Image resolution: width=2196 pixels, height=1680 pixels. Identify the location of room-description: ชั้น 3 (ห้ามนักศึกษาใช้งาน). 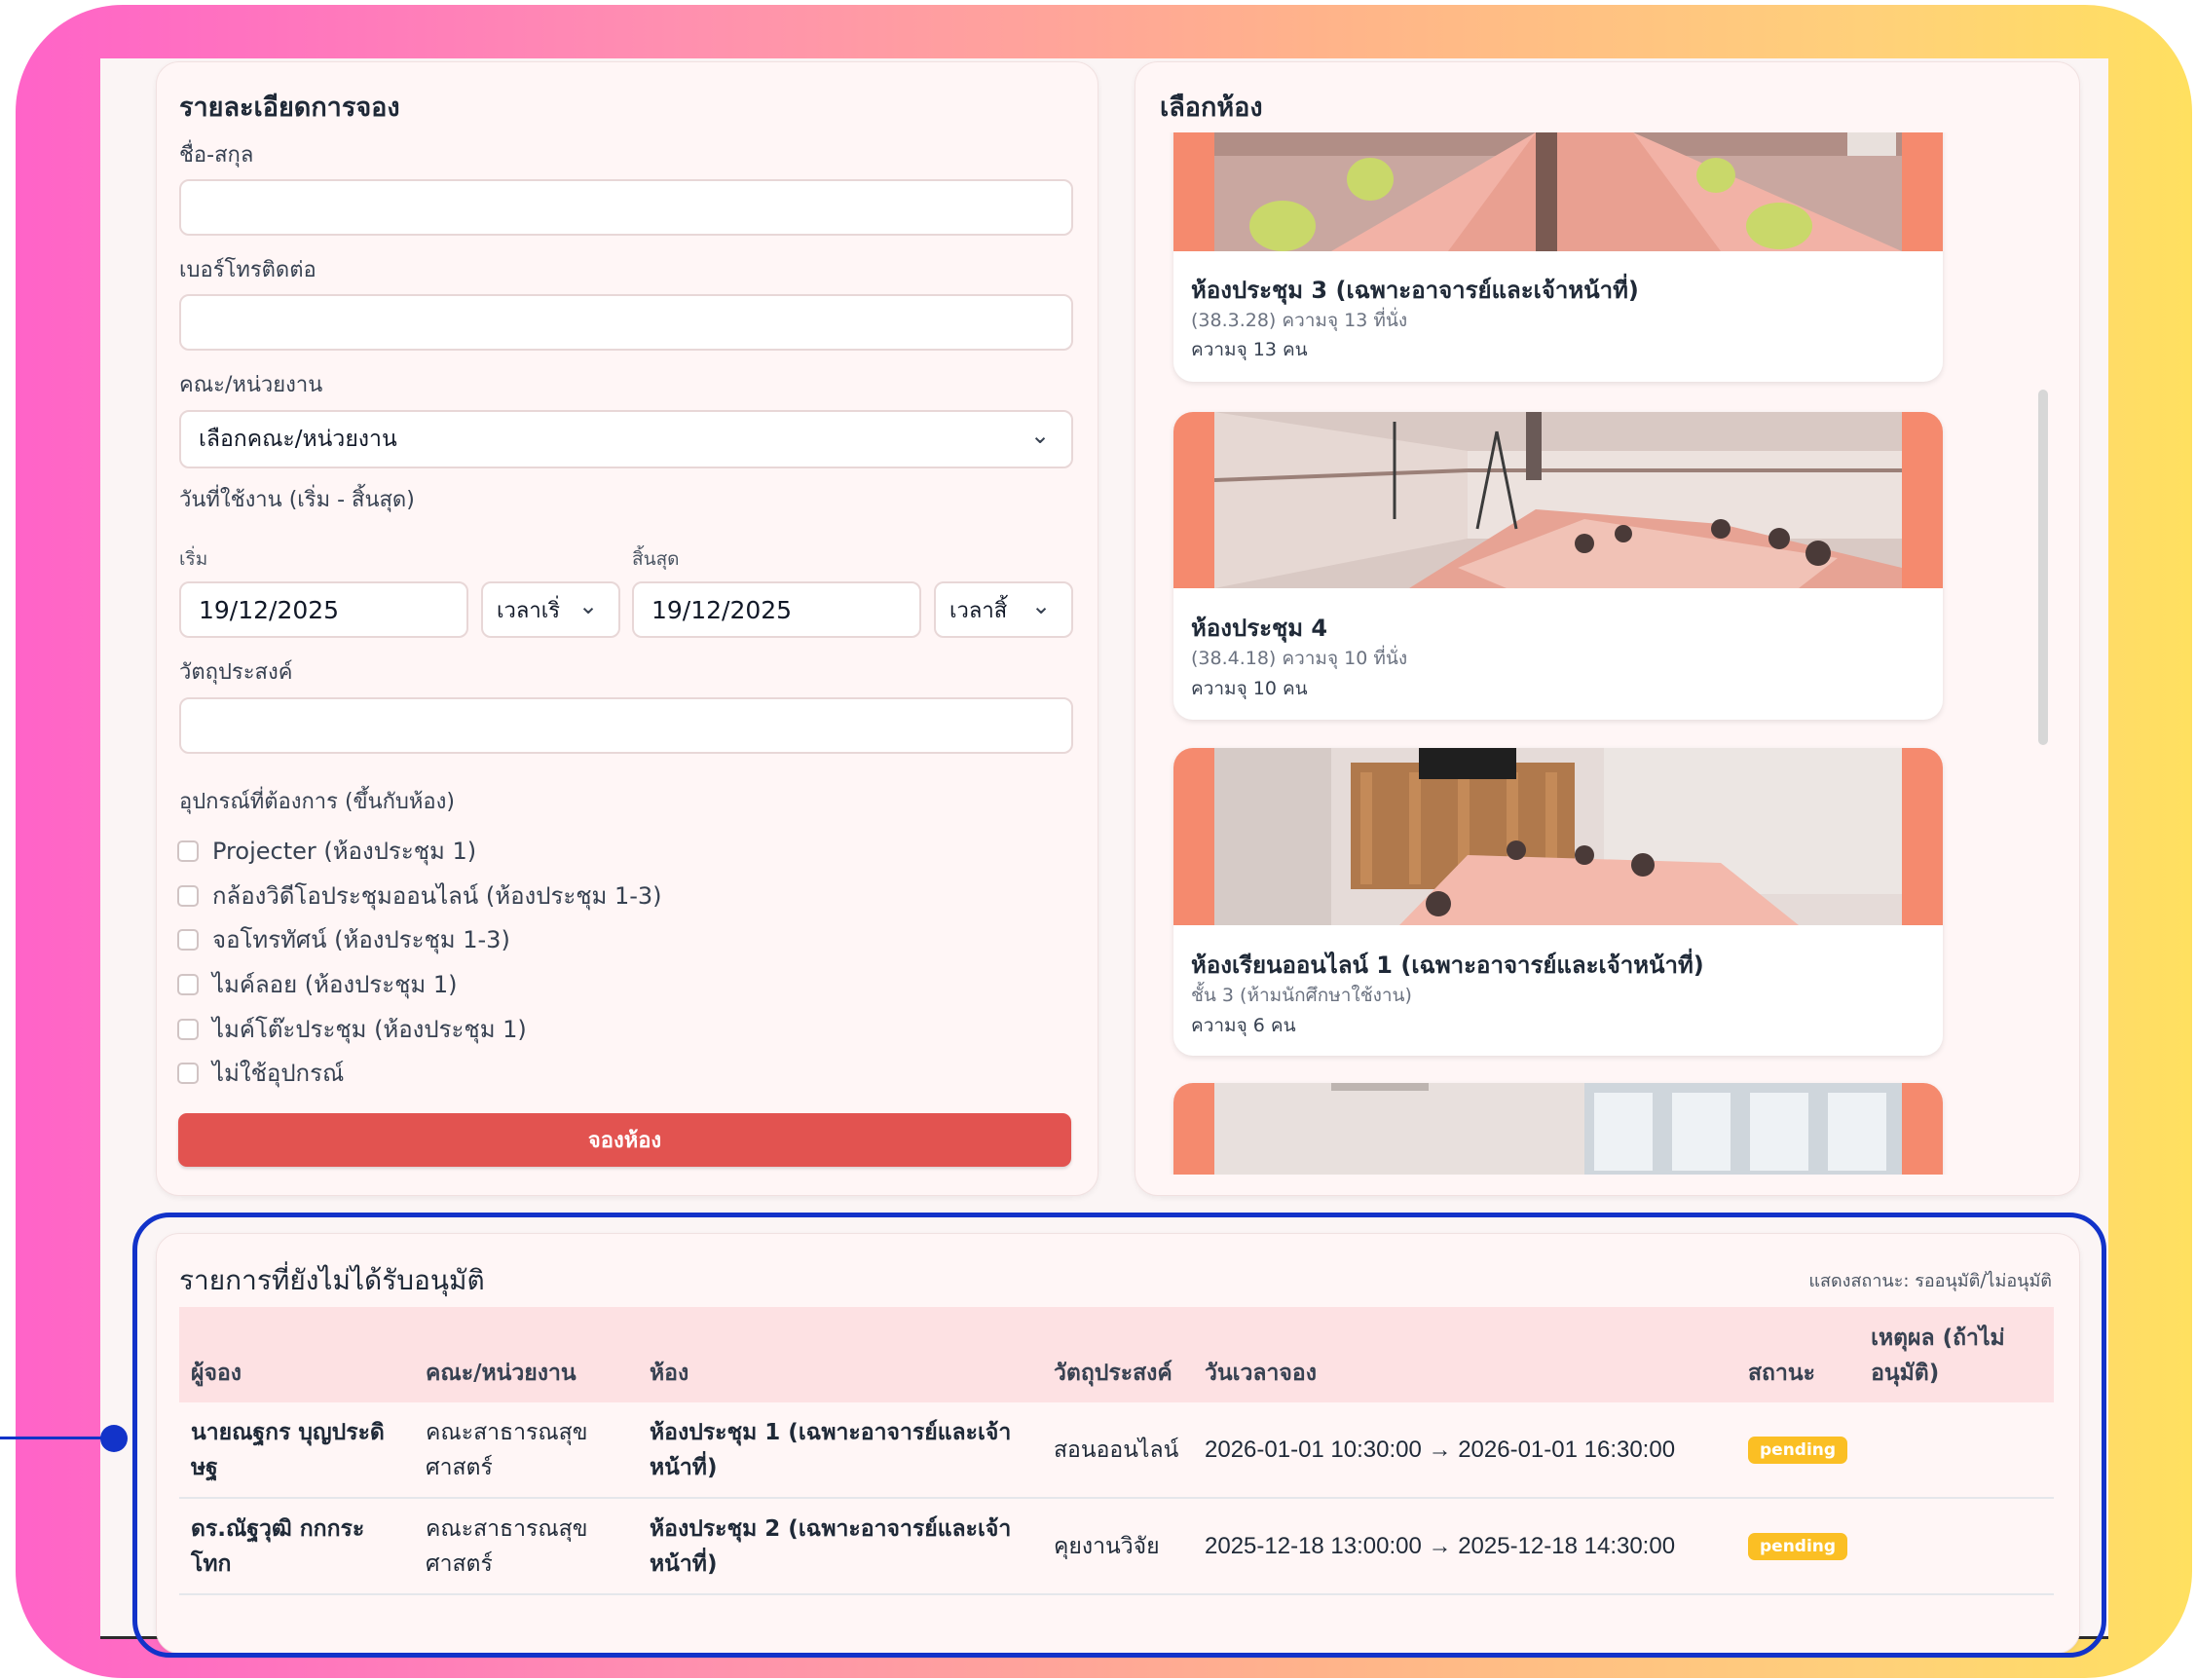
(1301, 995).